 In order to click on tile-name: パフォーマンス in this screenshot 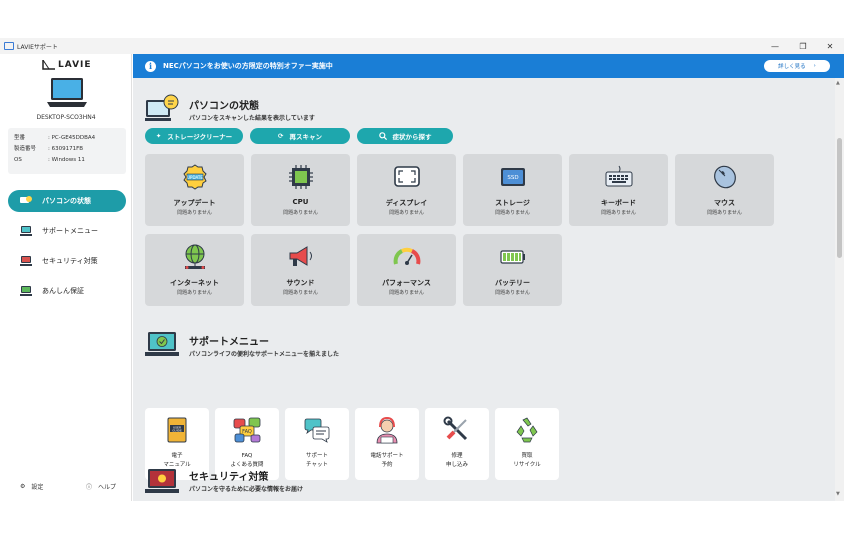, I will do `click(406, 283)`.